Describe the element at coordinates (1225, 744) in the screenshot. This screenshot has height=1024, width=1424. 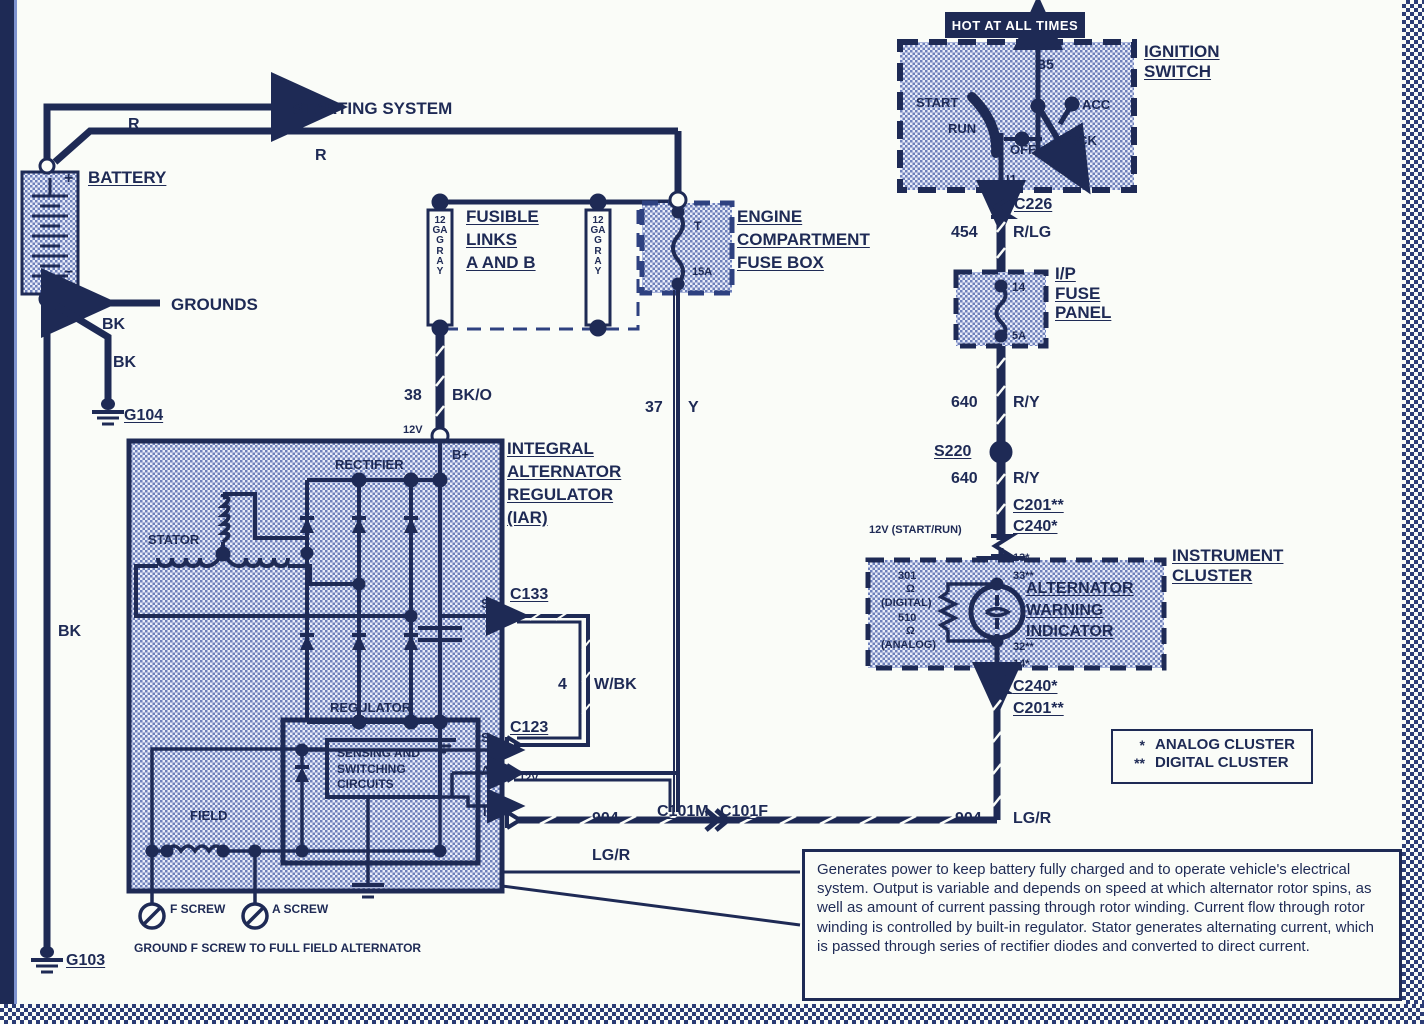
I see `legend-analog-text: ANALOG CLUSTER` at that location.